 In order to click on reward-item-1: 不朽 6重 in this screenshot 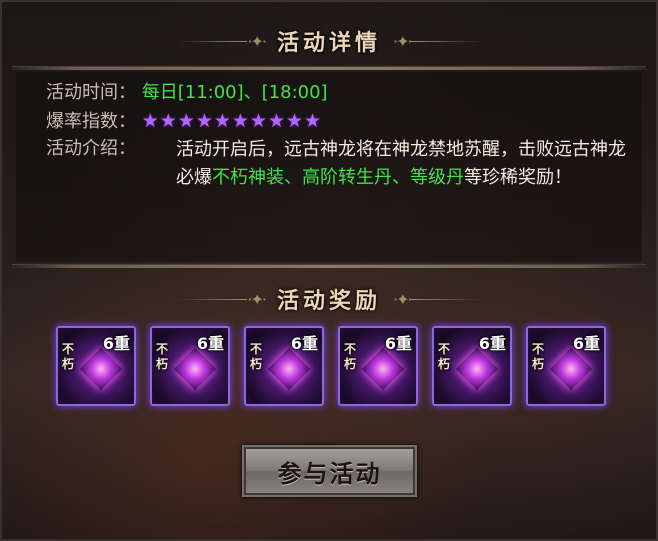, I will do `click(96, 366)`.